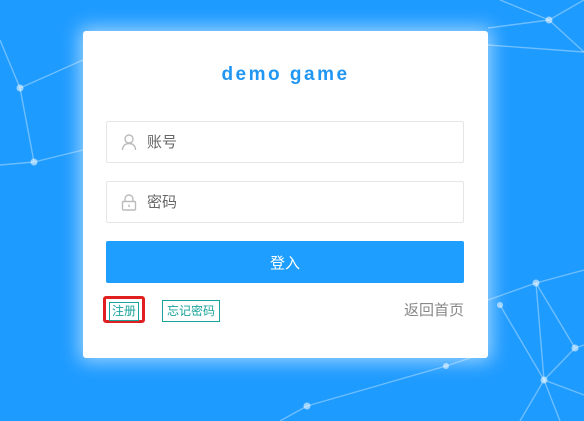 This screenshot has height=421, width=584. Describe the element at coordinates (285, 74) in the screenshot. I see `app-title: demo game` at that location.